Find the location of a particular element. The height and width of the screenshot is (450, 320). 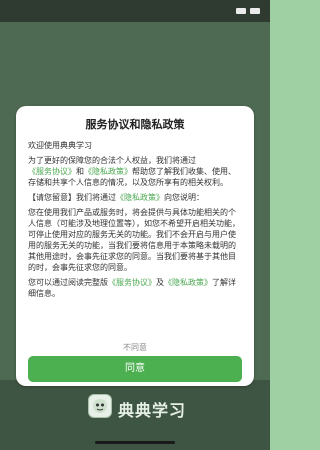

status-bar is located at coordinates (135, 11).